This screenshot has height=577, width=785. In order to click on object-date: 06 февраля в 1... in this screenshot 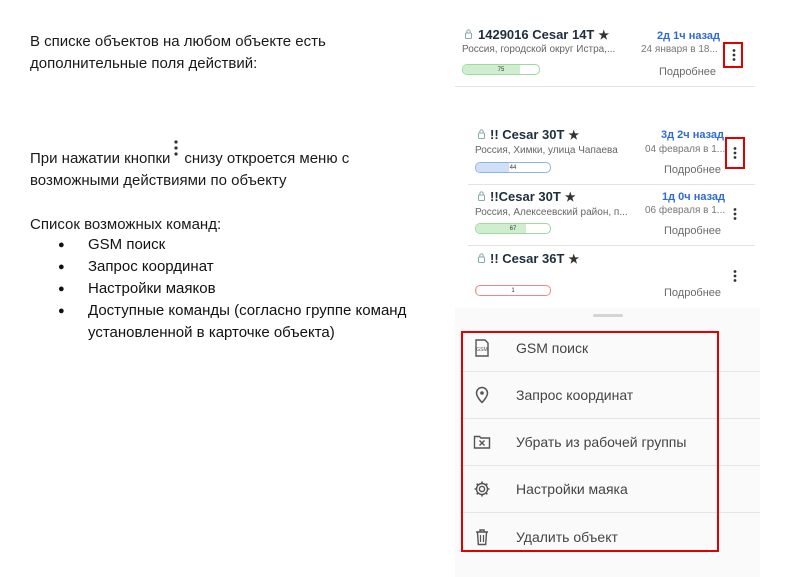, I will do `click(685, 210)`.